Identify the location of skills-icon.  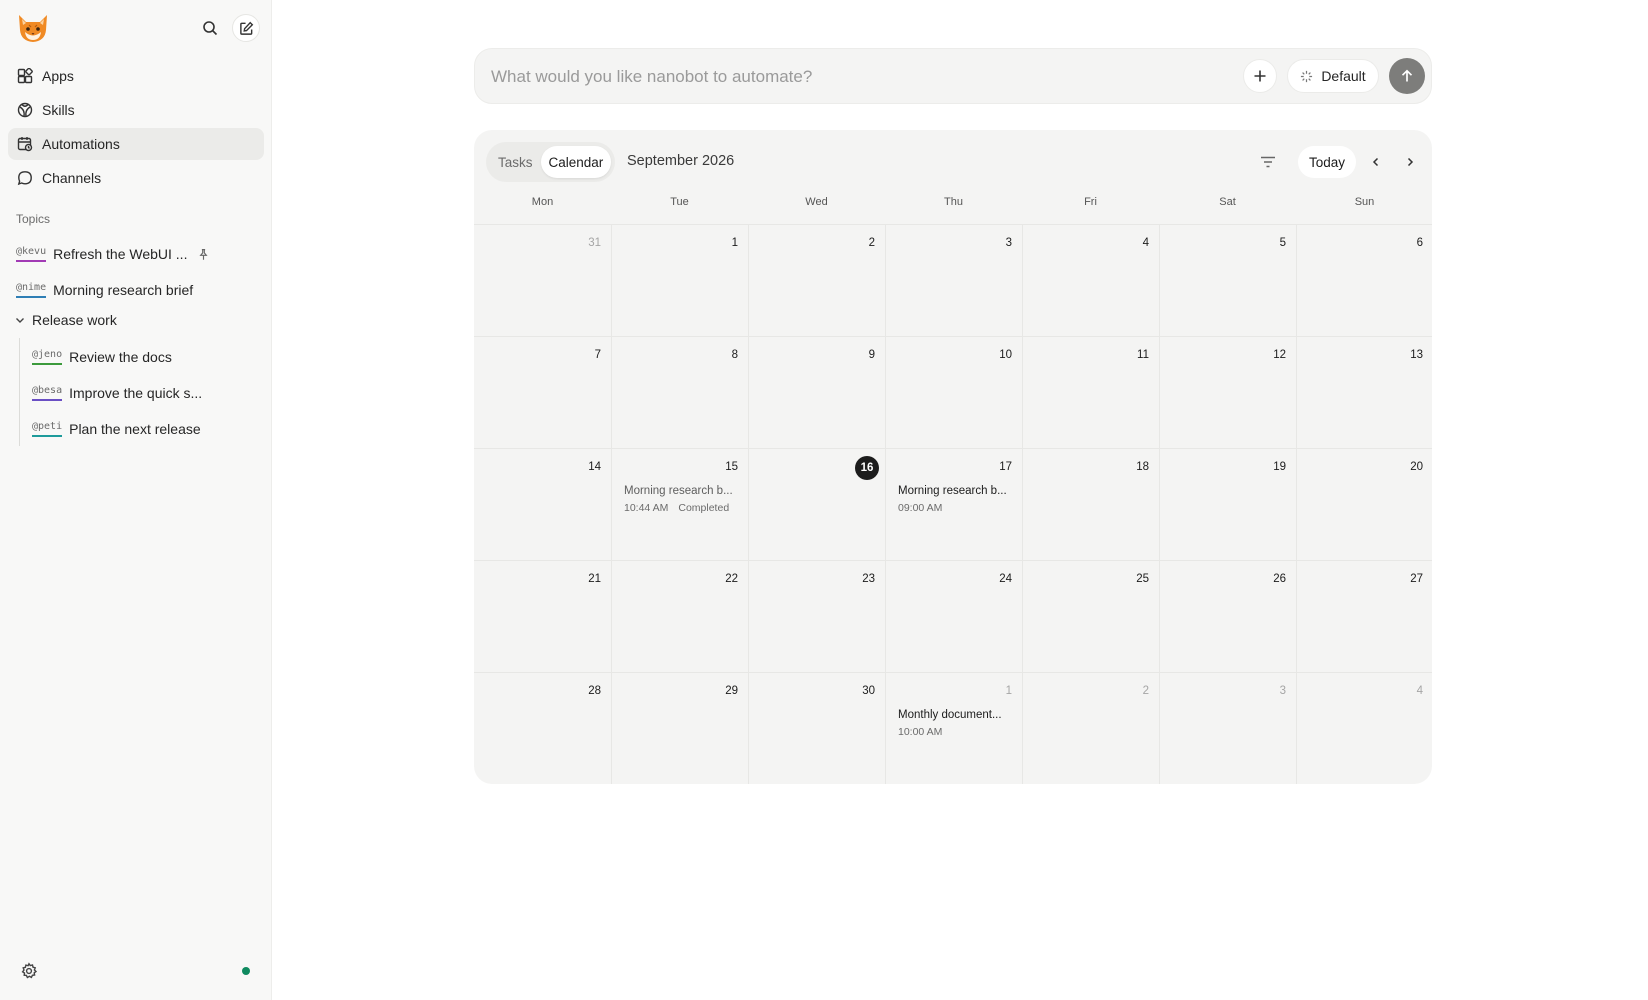
(25, 110).